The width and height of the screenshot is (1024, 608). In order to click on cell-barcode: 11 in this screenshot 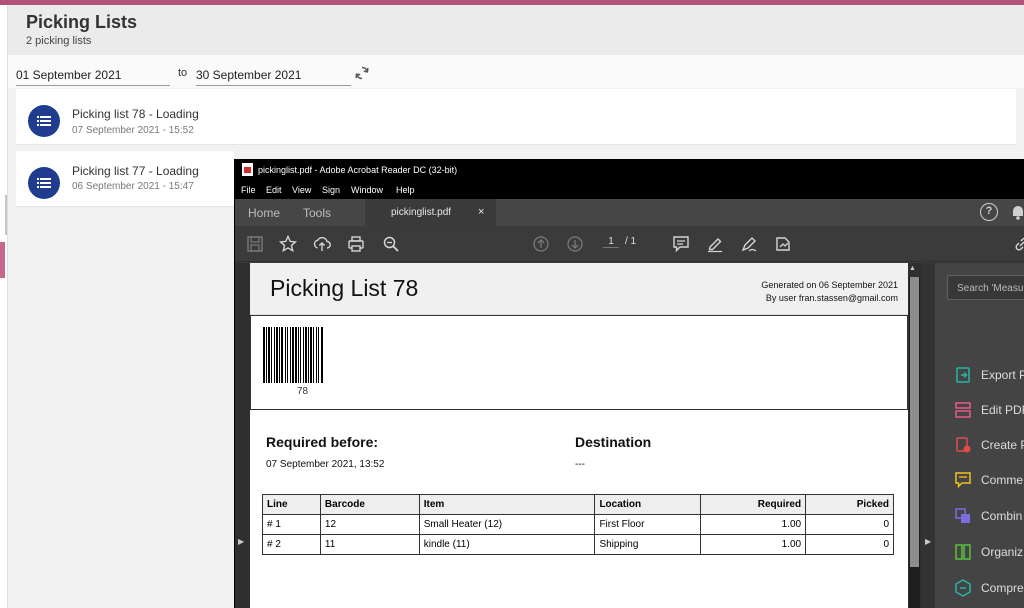, I will do `click(369, 544)`.